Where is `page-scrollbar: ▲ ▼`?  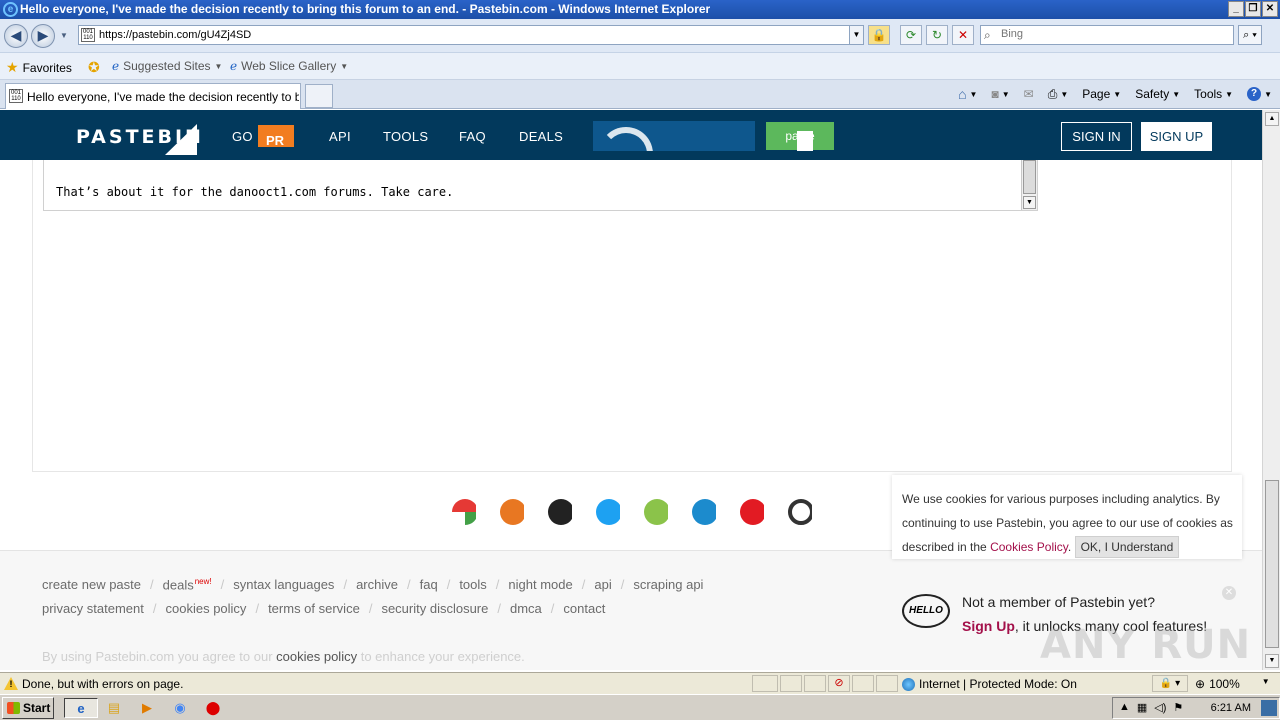 page-scrollbar: ▲ ▼ is located at coordinates (1271, 390).